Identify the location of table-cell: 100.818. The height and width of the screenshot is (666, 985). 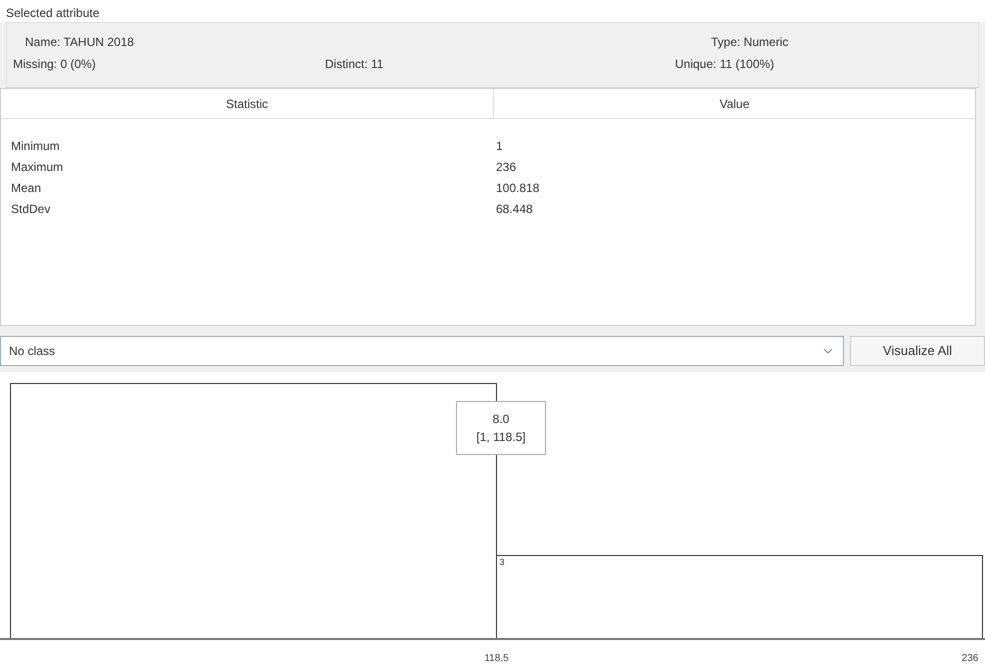
(518, 187).